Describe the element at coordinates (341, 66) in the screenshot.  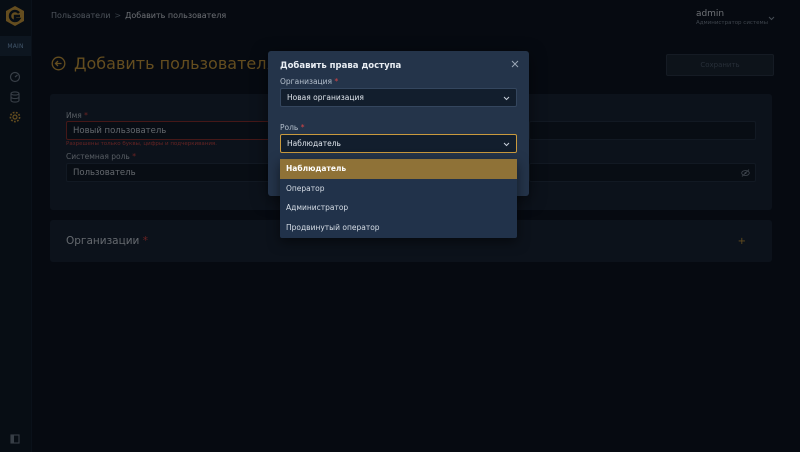
I see `dialog-title: Добавить права доступа` at that location.